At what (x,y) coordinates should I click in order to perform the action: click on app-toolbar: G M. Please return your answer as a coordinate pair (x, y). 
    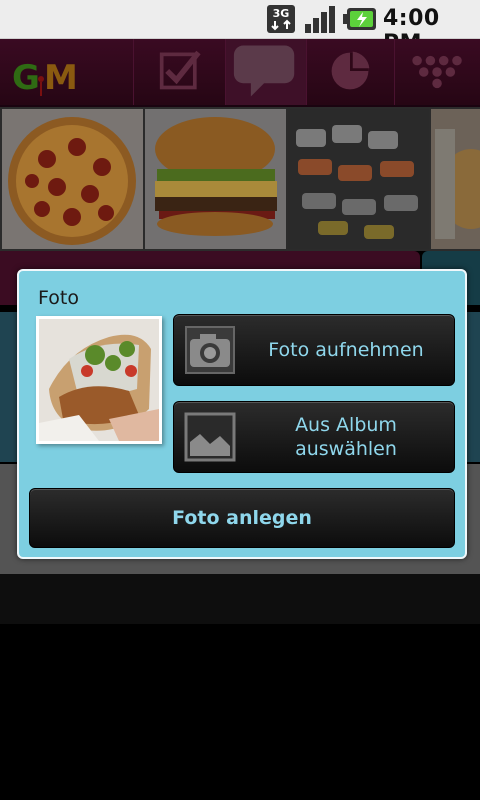
    Looking at the image, I should click on (240, 73).